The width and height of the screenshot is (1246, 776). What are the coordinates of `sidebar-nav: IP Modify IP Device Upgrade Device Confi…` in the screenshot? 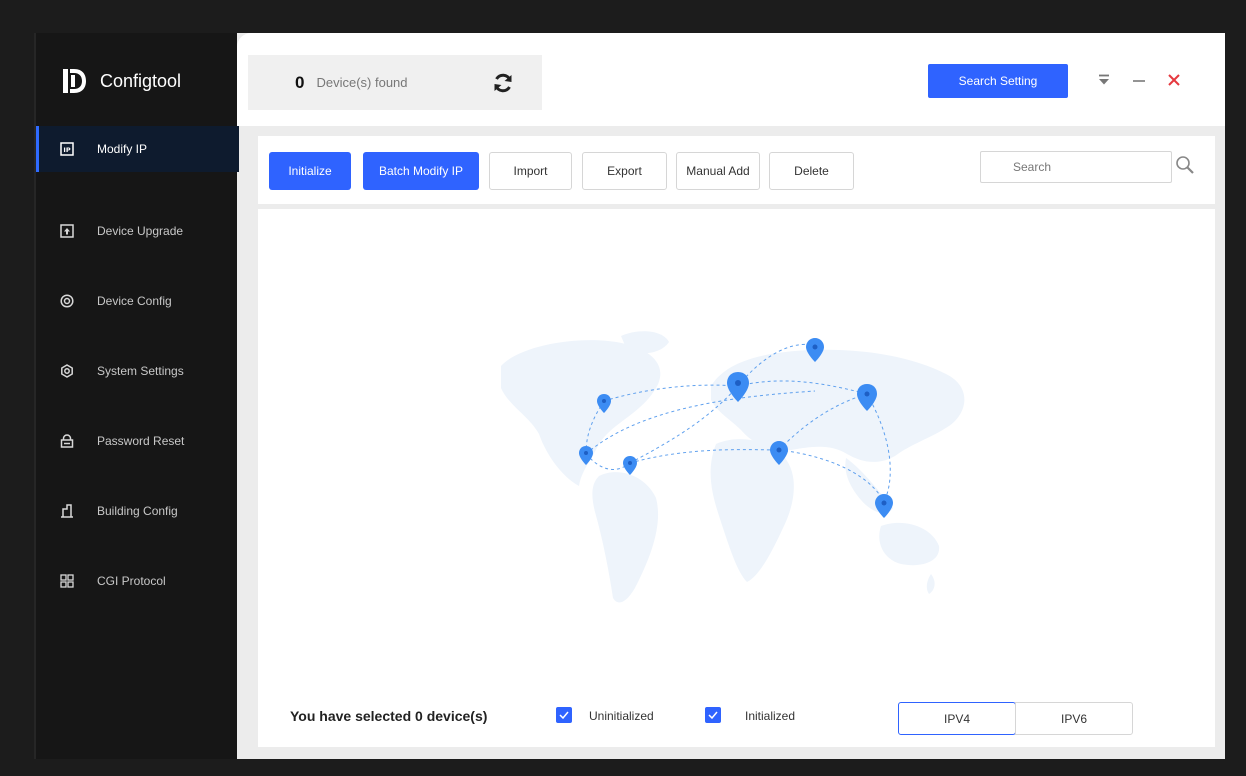 It's located at (137, 371).